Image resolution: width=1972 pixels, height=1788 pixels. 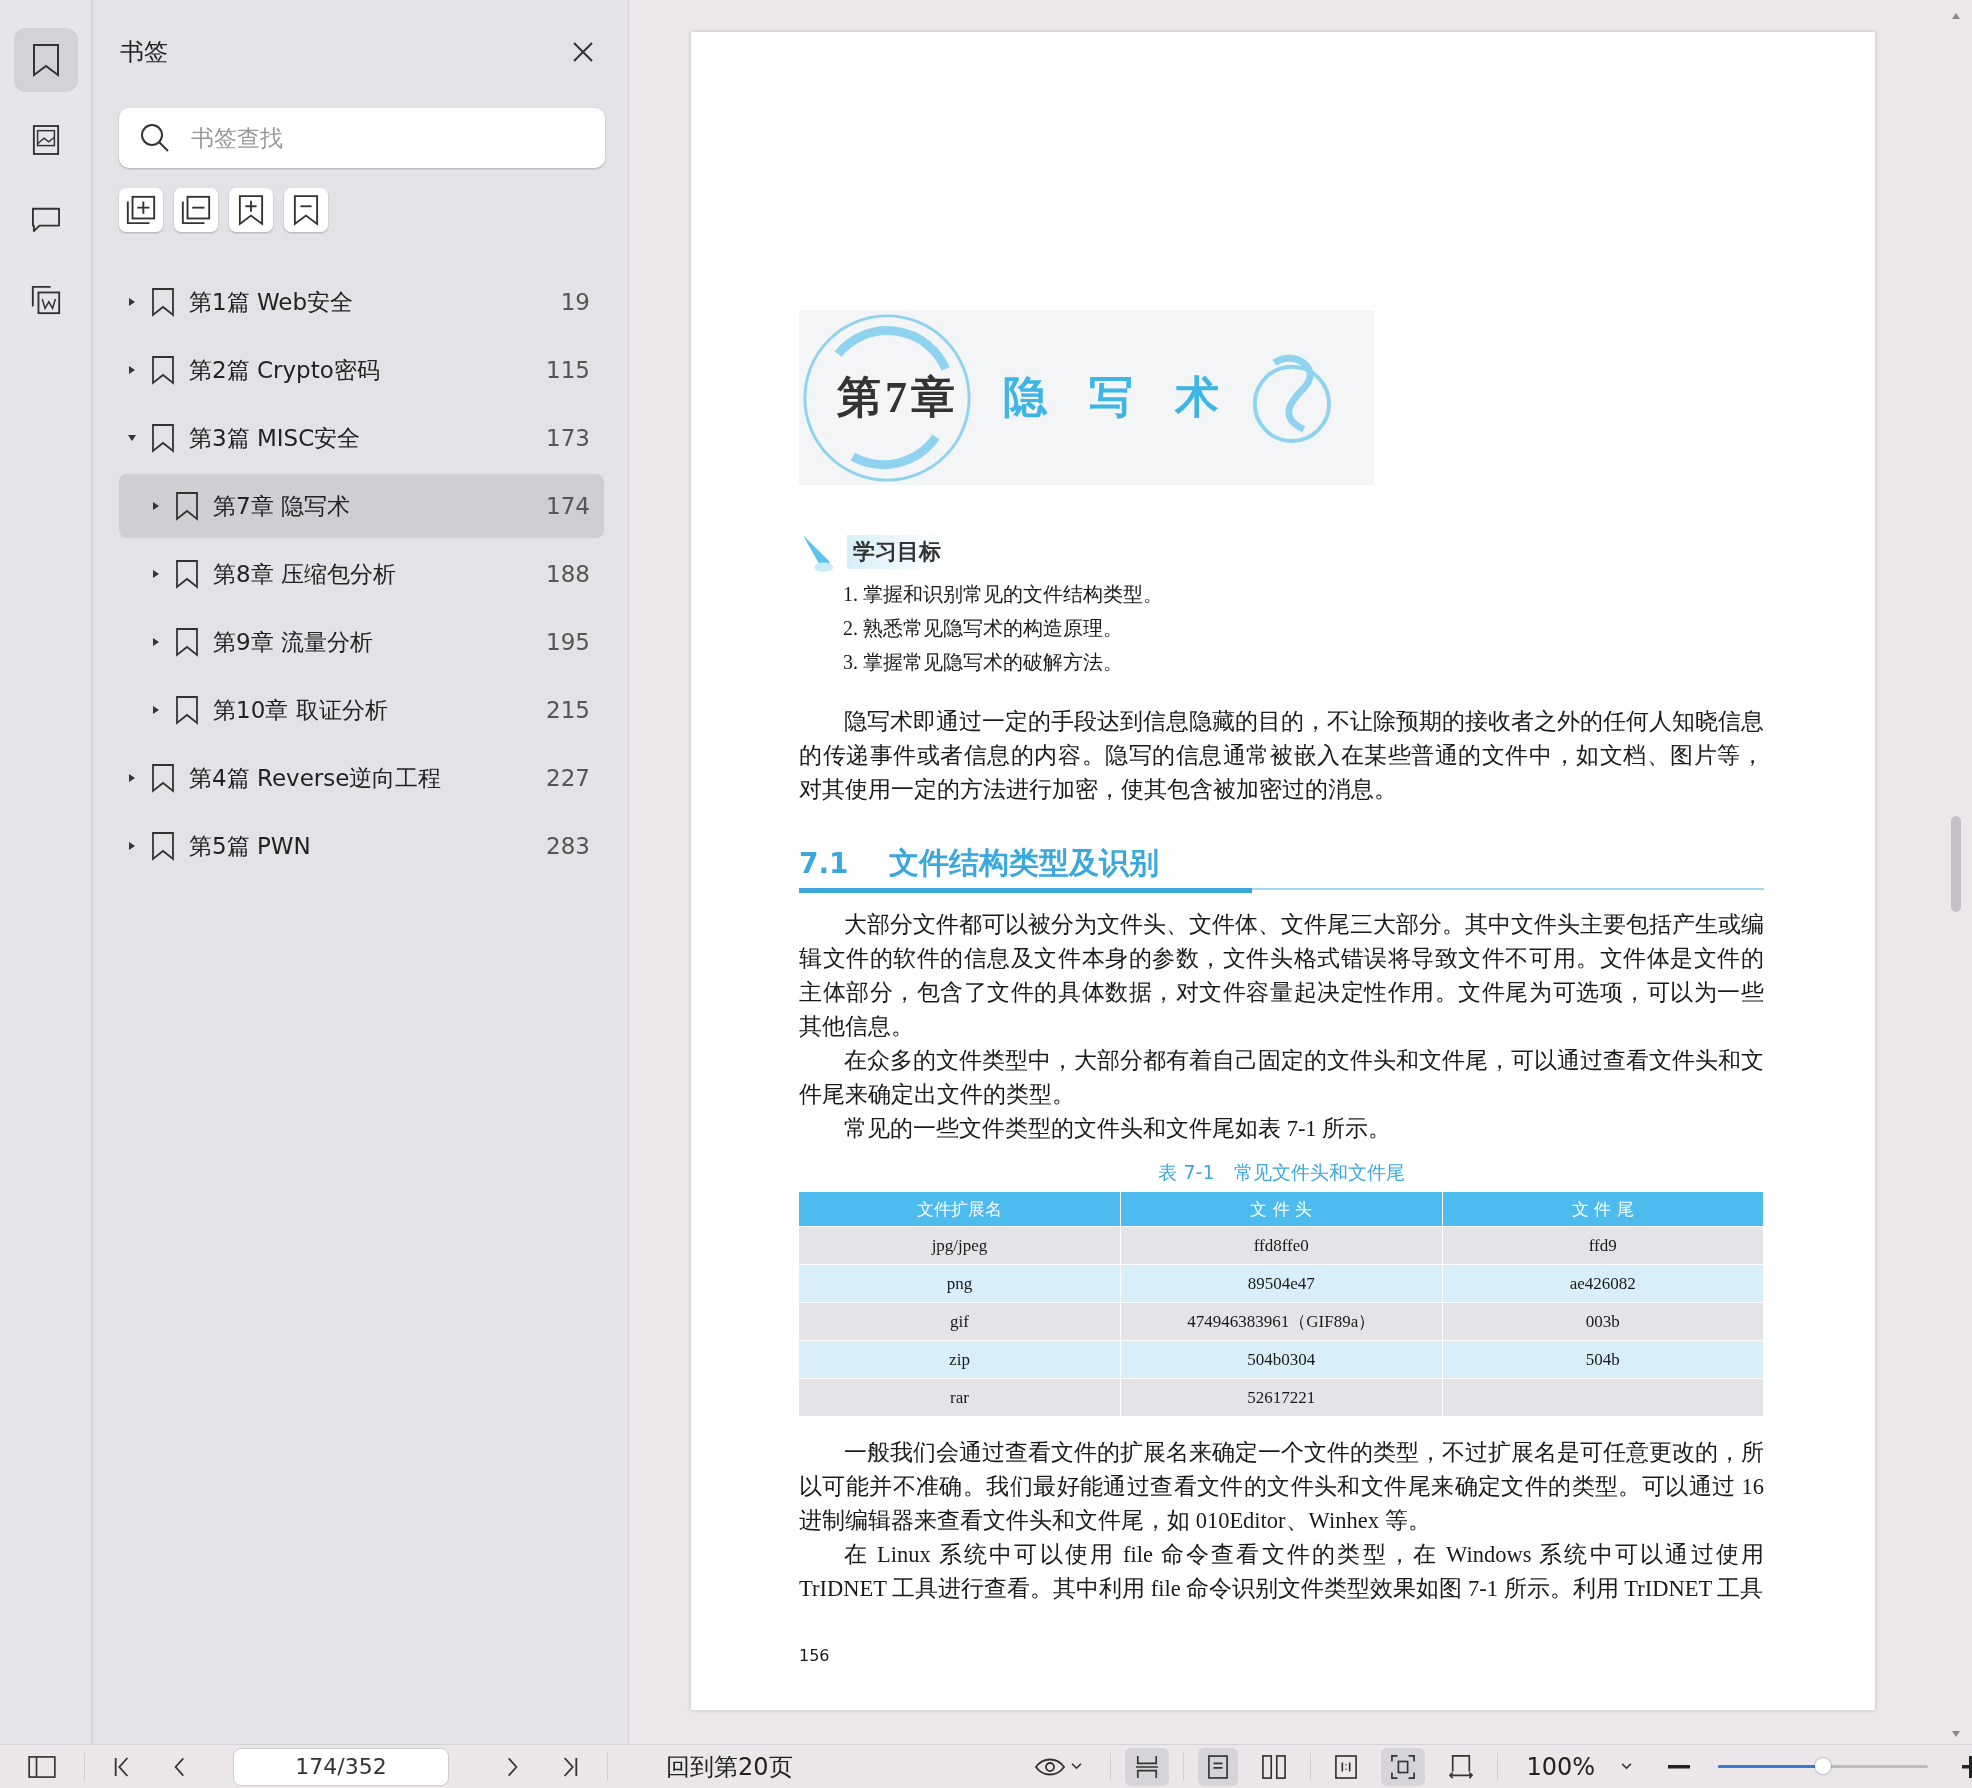 What do you see at coordinates (570, 1766) in the screenshot?
I see `last-page-icon` at bounding box center [570, 1766].